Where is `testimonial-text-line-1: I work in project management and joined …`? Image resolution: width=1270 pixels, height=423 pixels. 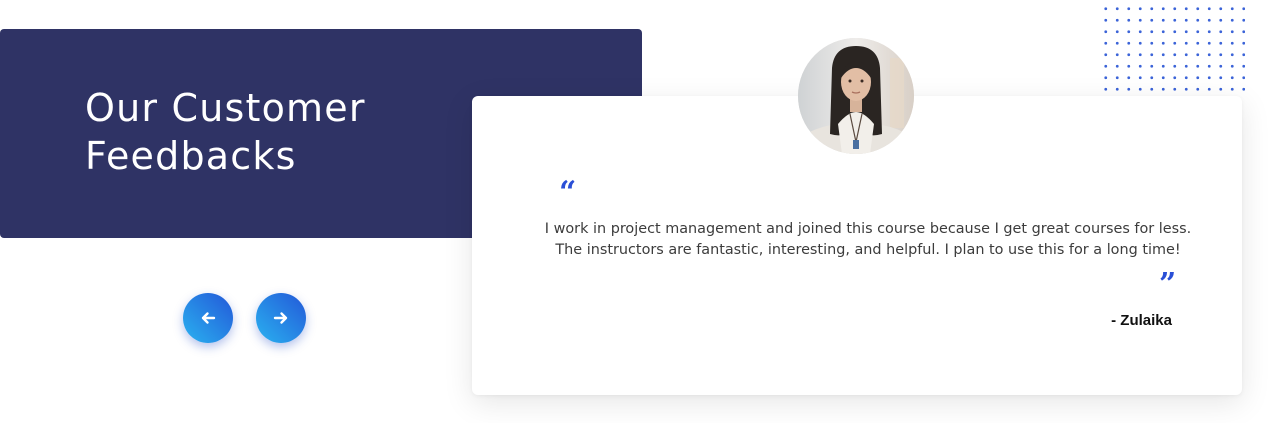 testimonial-text-line-1: I work in project management and joined … is located at coordinates (868, 229).